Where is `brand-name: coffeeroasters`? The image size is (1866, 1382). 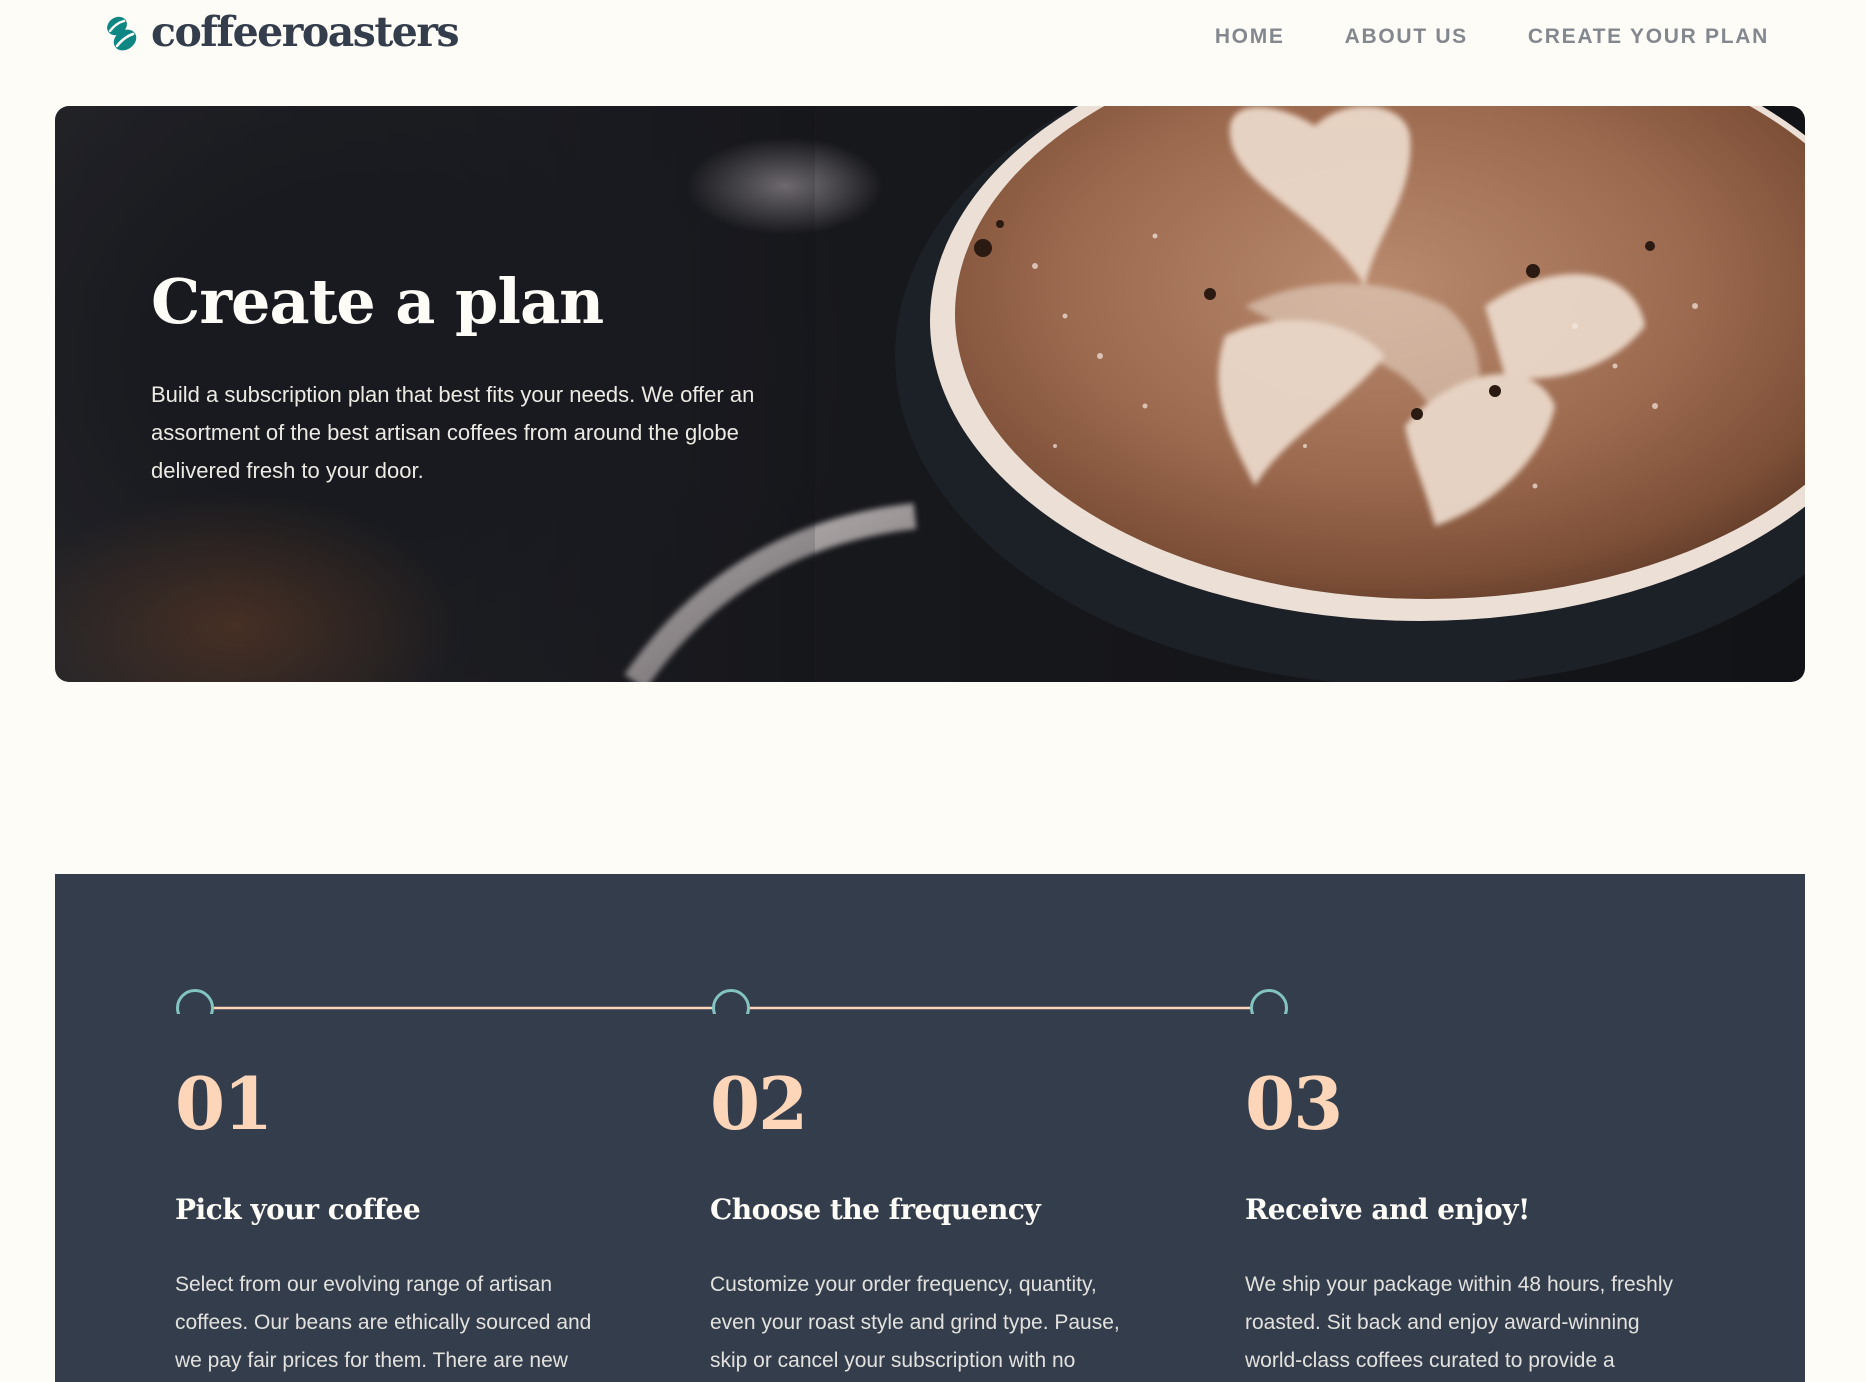 brand-name: coffeeroasters is located at coordinates (305, 32).